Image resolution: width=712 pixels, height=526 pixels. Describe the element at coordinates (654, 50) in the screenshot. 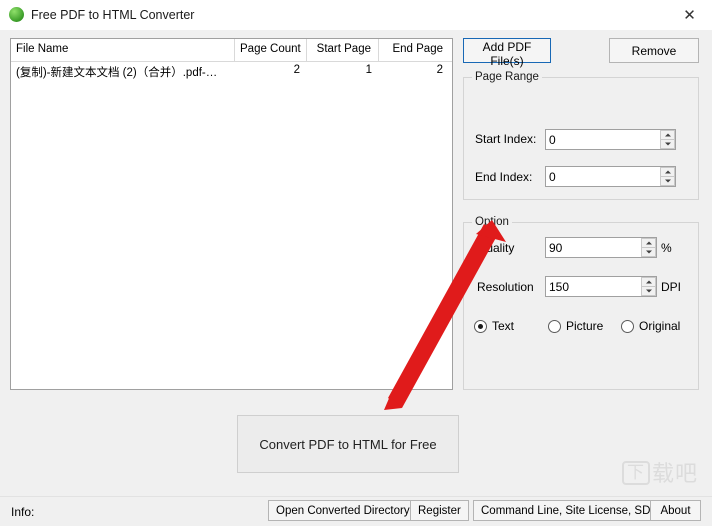

I see `remove-button: Remove` at that location.